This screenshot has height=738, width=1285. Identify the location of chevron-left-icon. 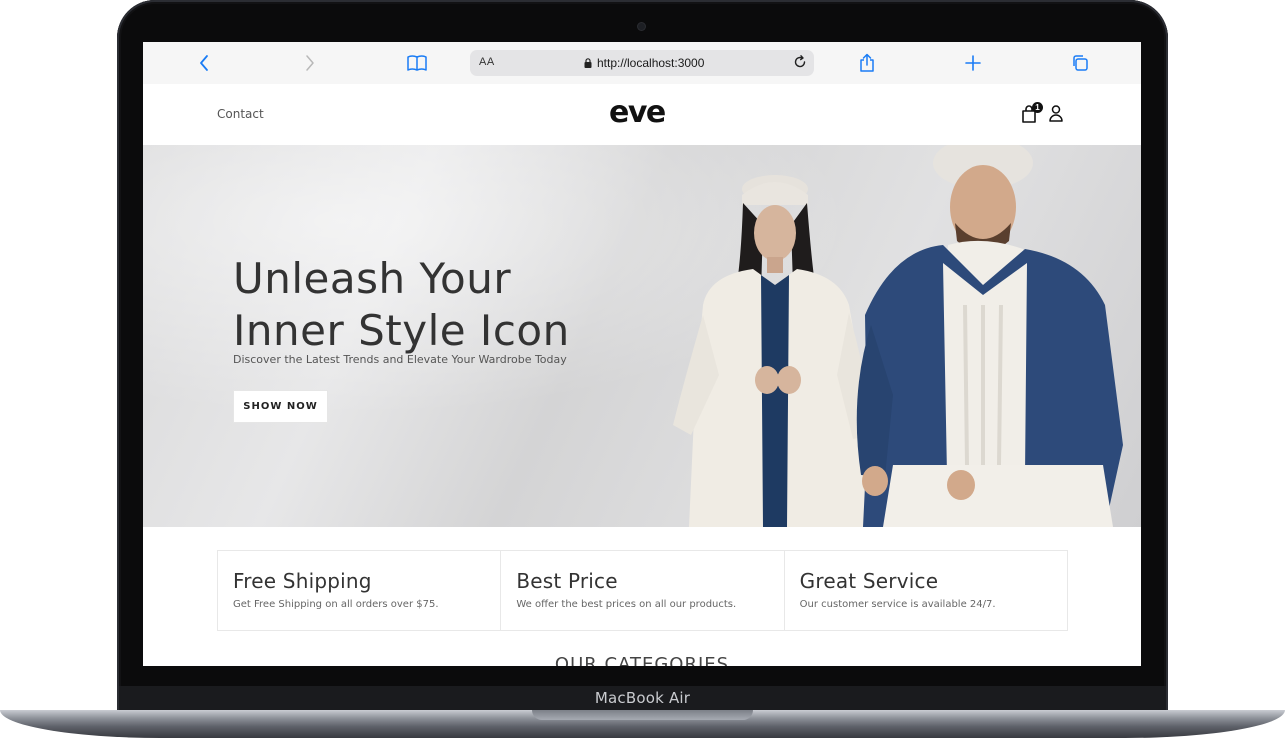
(204, 63).